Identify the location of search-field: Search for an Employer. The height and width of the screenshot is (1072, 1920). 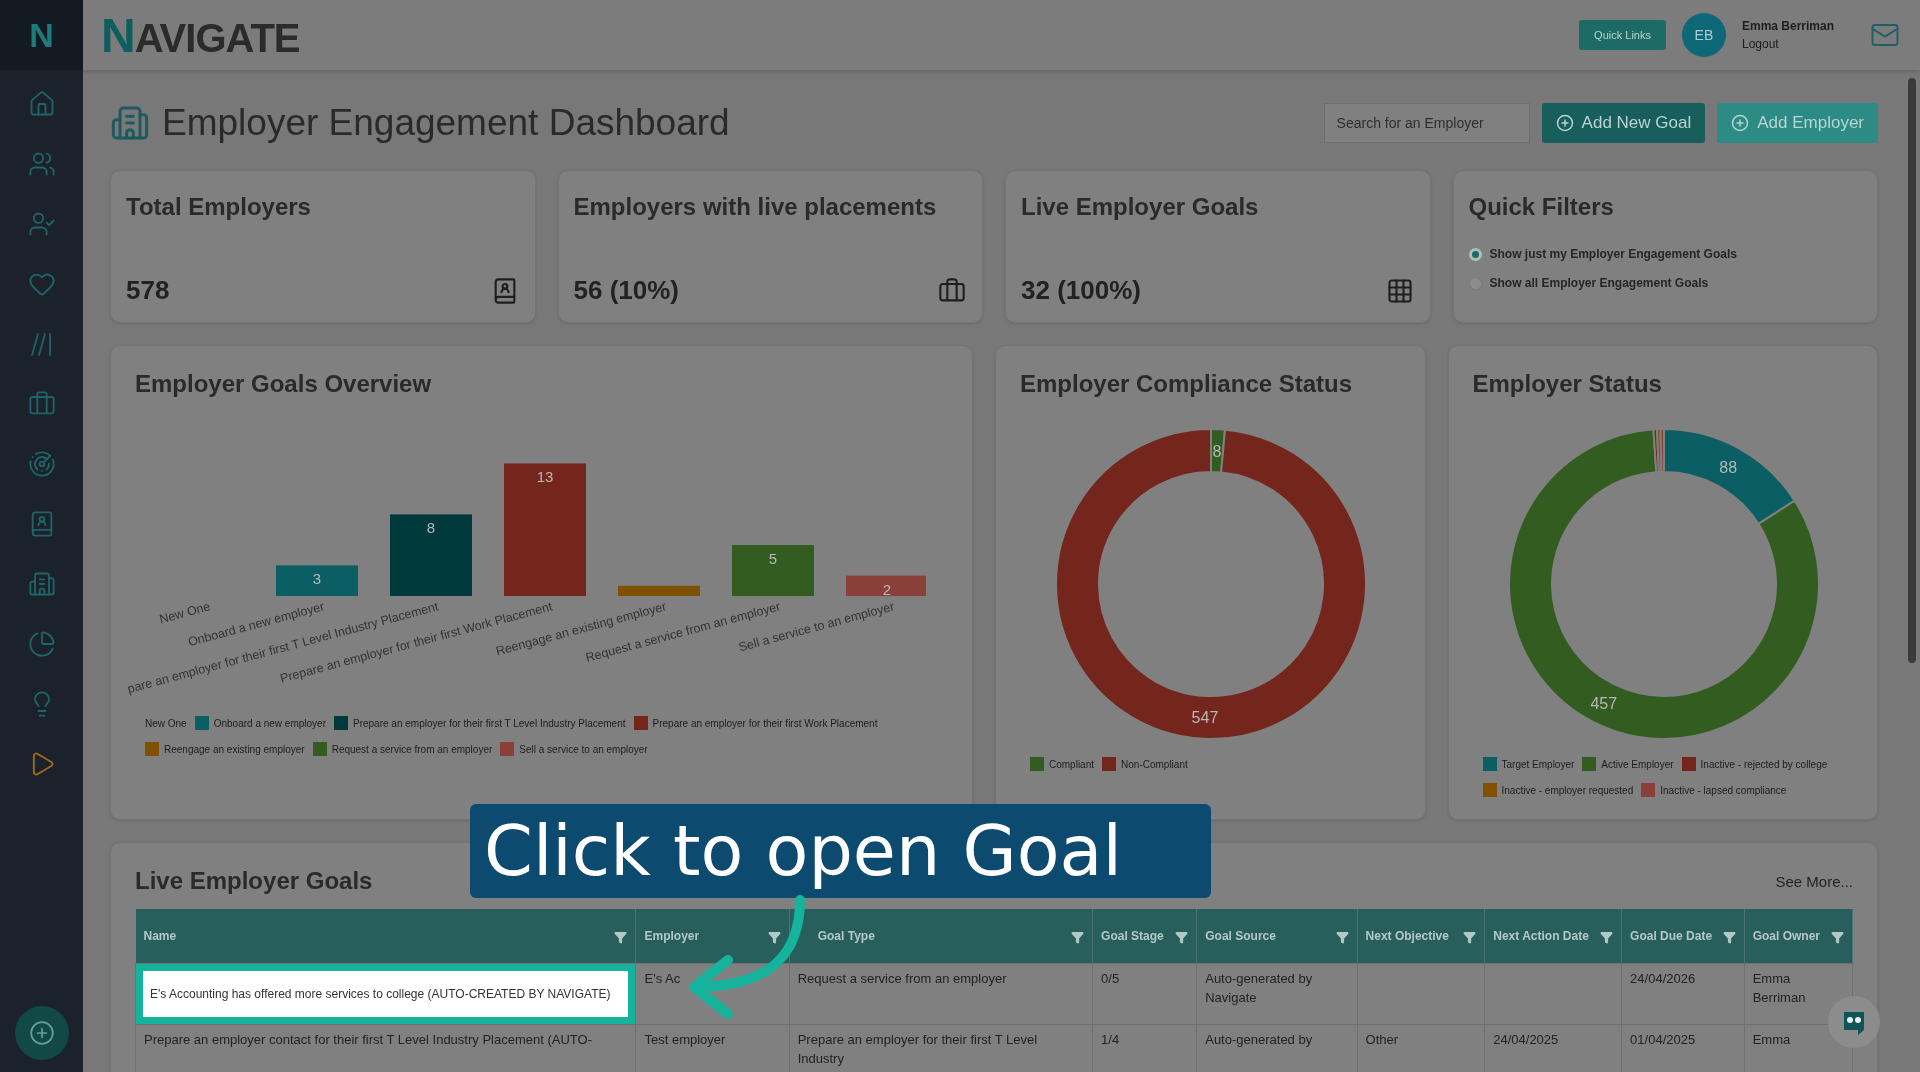
(1426, 123).